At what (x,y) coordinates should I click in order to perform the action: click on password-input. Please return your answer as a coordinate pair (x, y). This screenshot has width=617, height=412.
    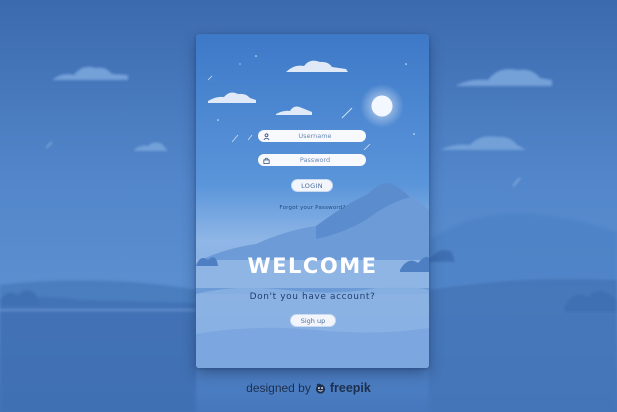
    Looking at the image, I should click on (315, 160).